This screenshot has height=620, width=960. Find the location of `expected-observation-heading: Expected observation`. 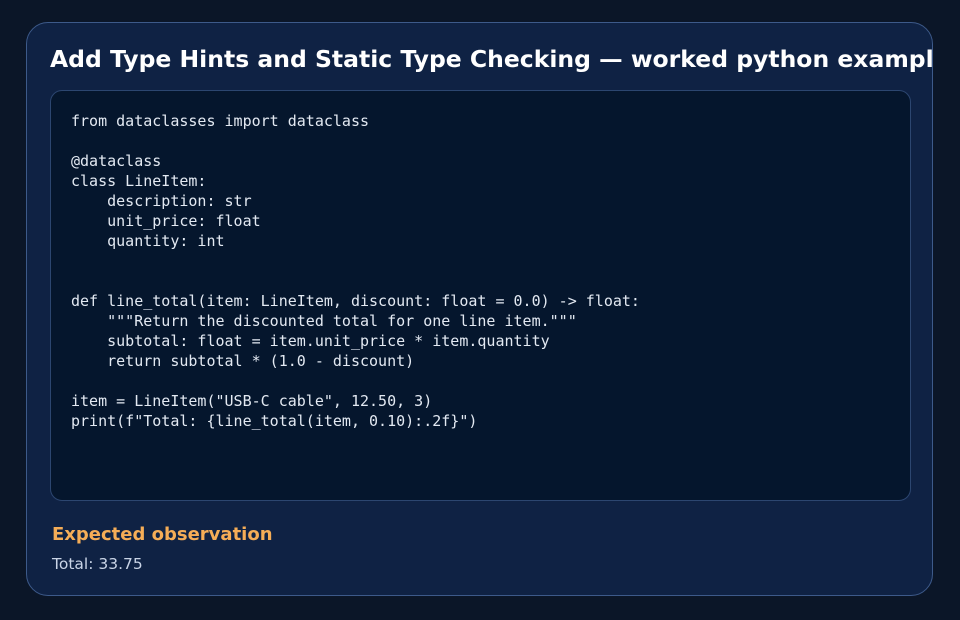

expected-observation-heading: Expected observation is located at coordinates (162, 534).